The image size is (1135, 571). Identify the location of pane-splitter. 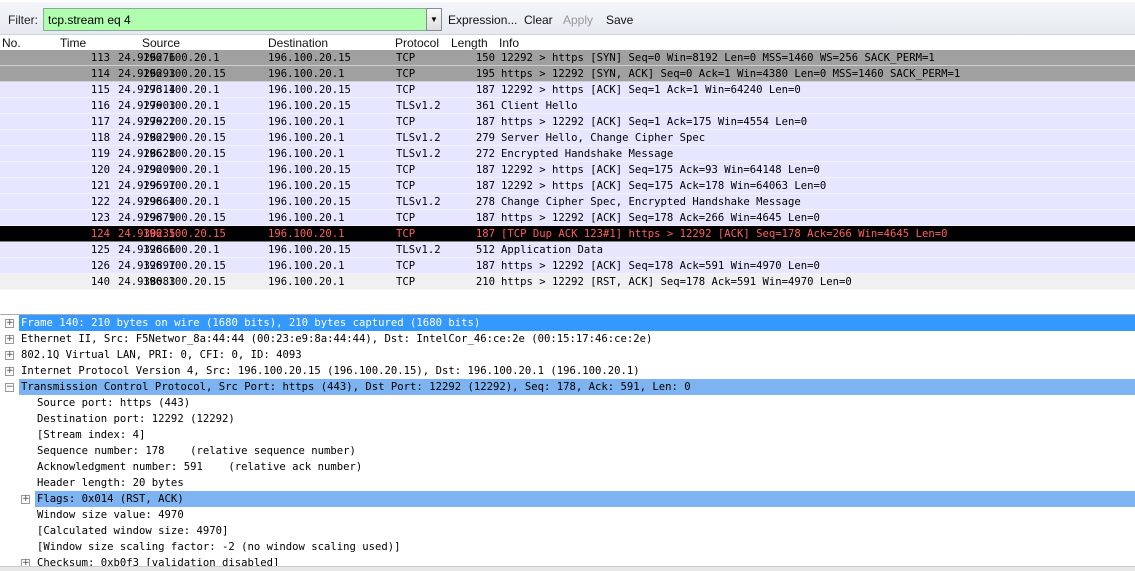
(567, 568).